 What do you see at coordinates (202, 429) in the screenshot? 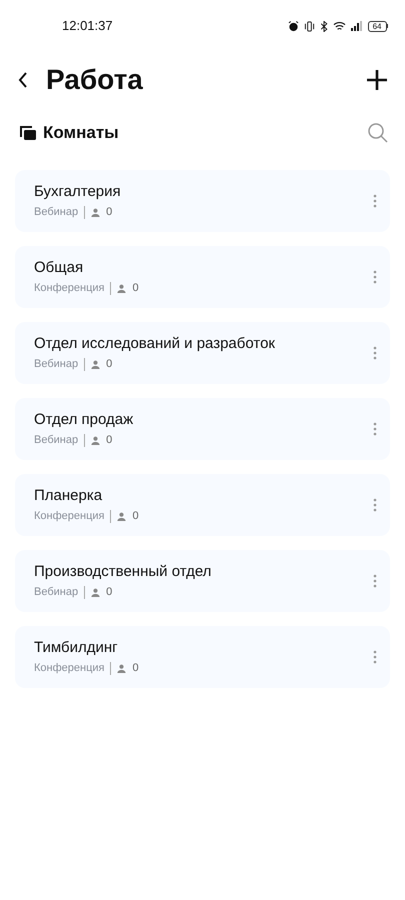
I see `room-card: Отдел продаж Вебинар 0` at bounding box center [202, 429].